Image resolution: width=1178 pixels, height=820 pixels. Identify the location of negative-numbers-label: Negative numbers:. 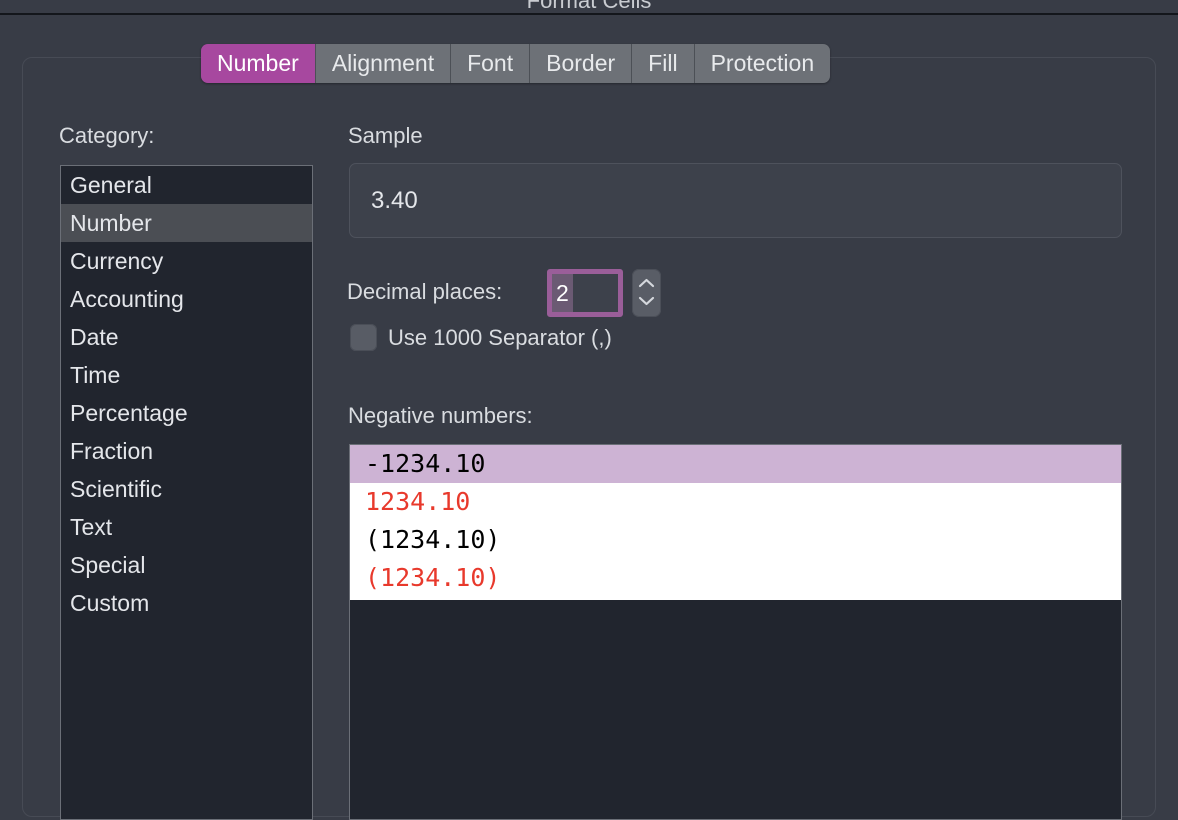
(440, 415).